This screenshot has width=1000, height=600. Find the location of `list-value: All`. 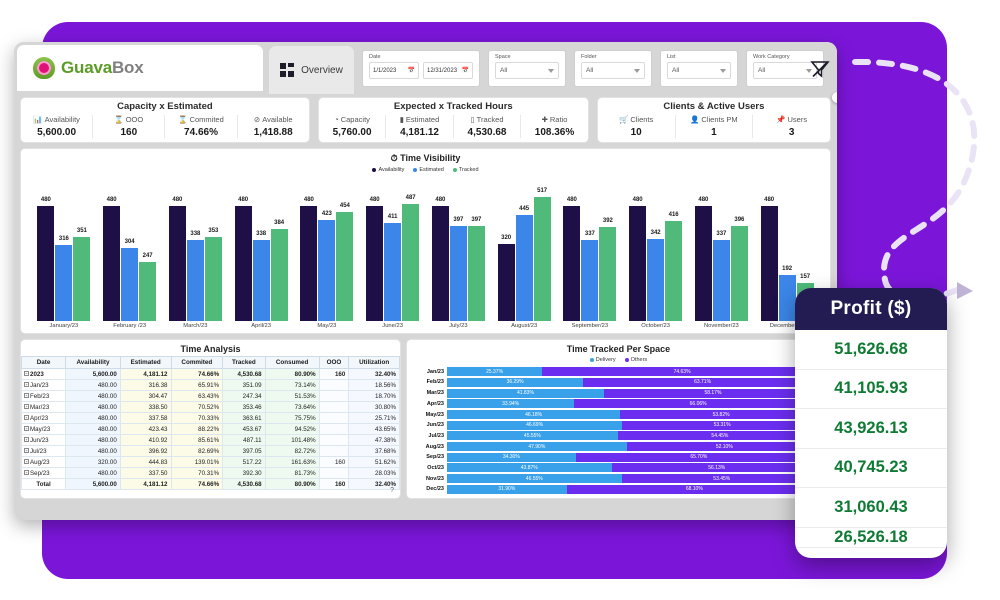

list-value: All is located at coordinates (676, 70).